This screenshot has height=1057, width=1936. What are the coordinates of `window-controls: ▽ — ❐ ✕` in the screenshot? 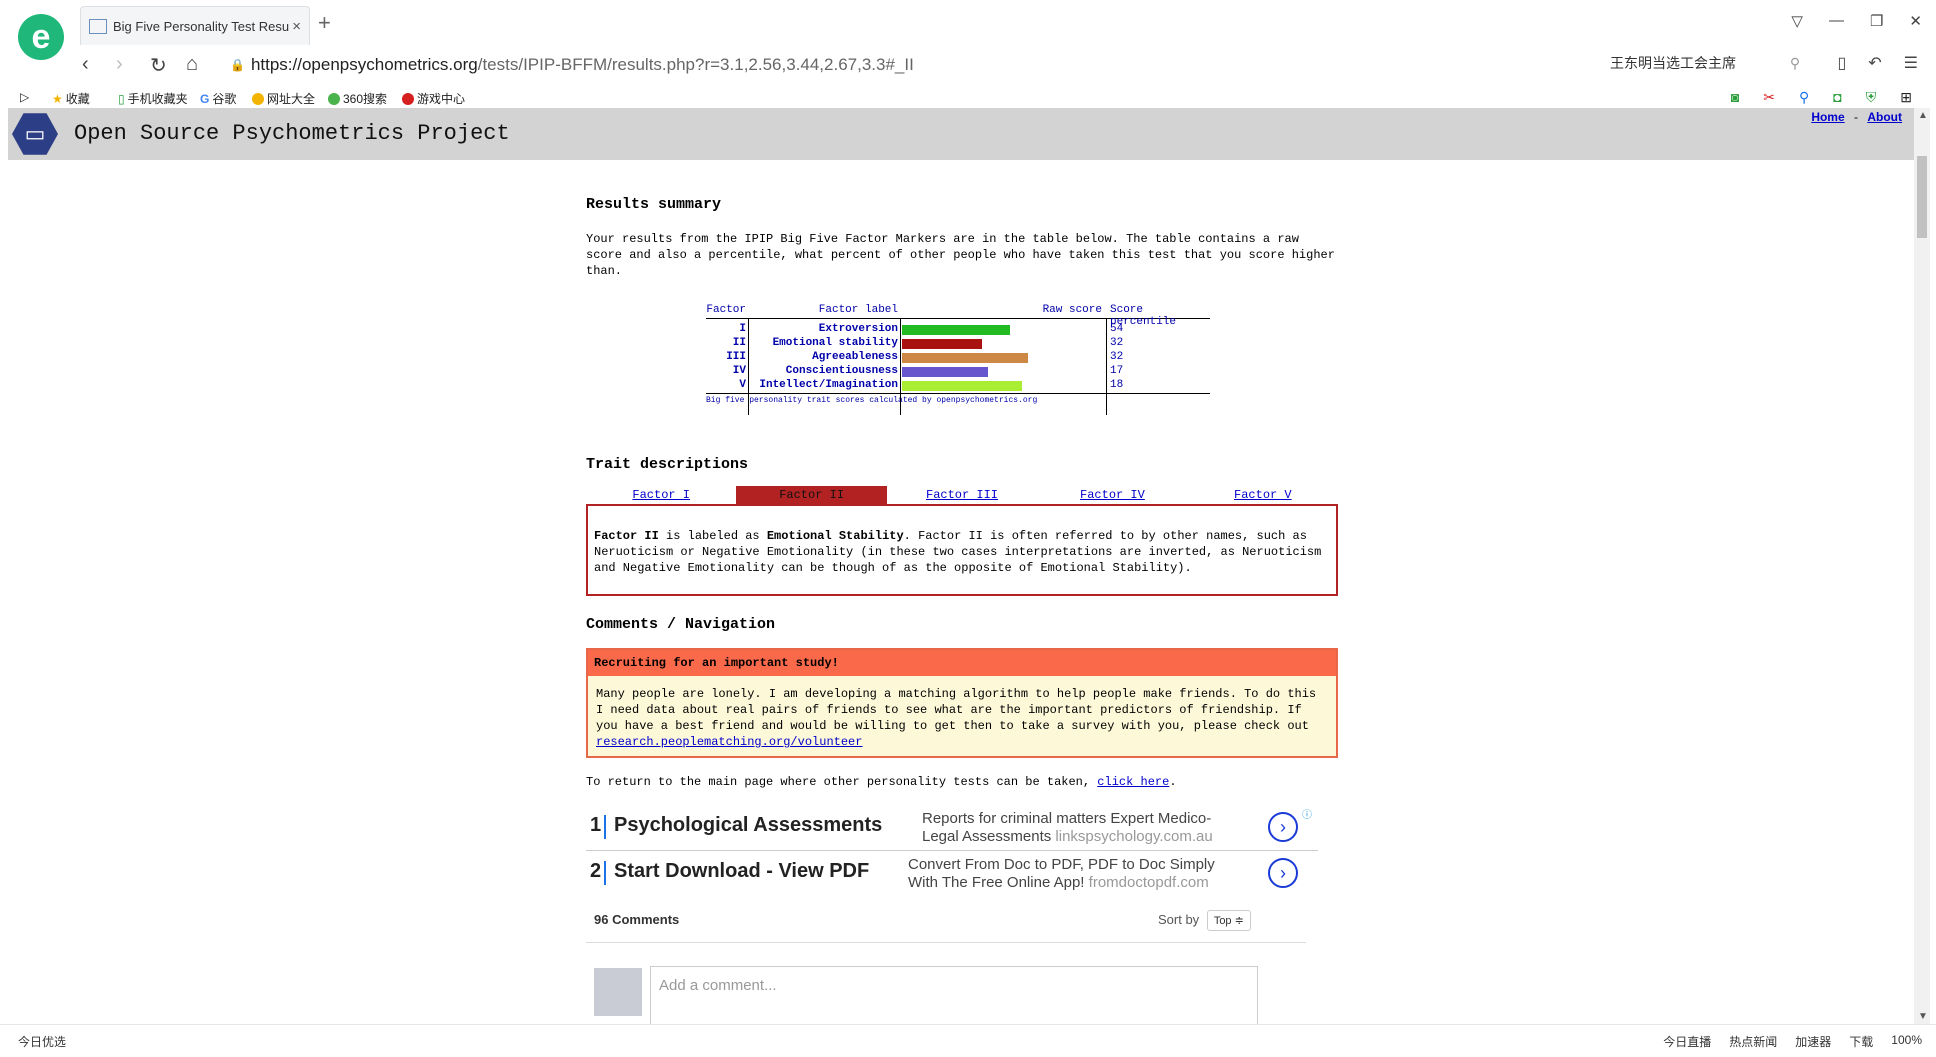 It's located at (1856, 21).